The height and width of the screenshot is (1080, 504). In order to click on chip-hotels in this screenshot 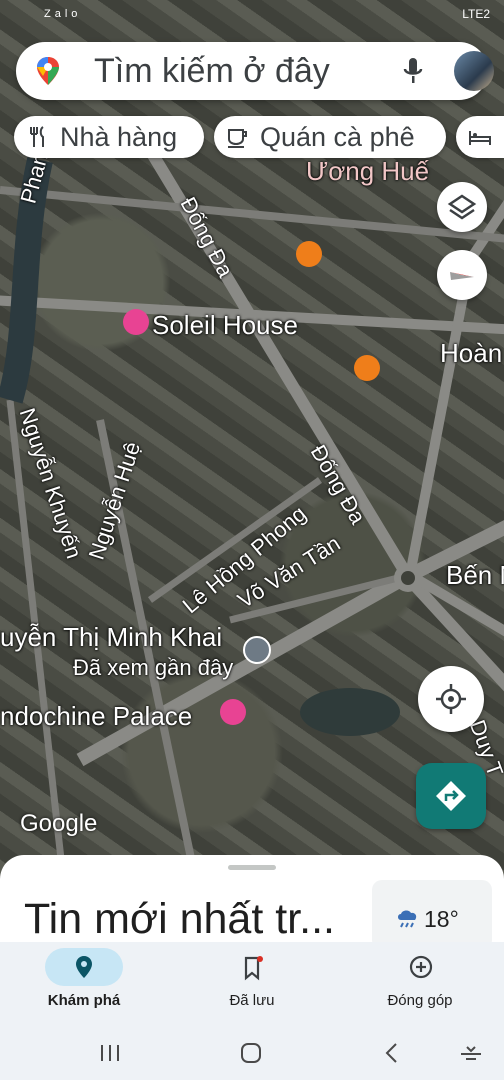, I will do `click(480, 137)`.